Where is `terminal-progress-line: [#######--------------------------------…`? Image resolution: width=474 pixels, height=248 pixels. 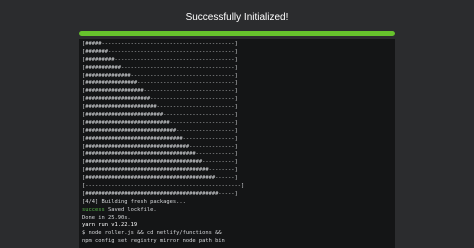 terminal-progress-line: [#######--------------------------------… is located at coordinates (160, 51).